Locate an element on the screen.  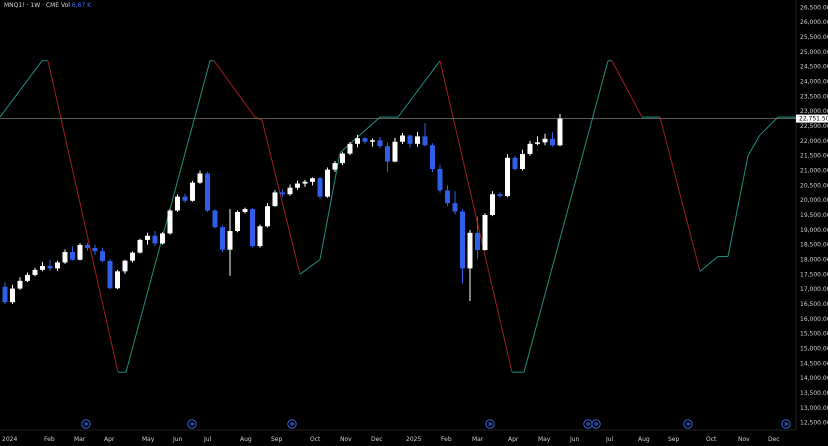
price-tick-label: 18,000.00 is located at coordinates (814, 259).